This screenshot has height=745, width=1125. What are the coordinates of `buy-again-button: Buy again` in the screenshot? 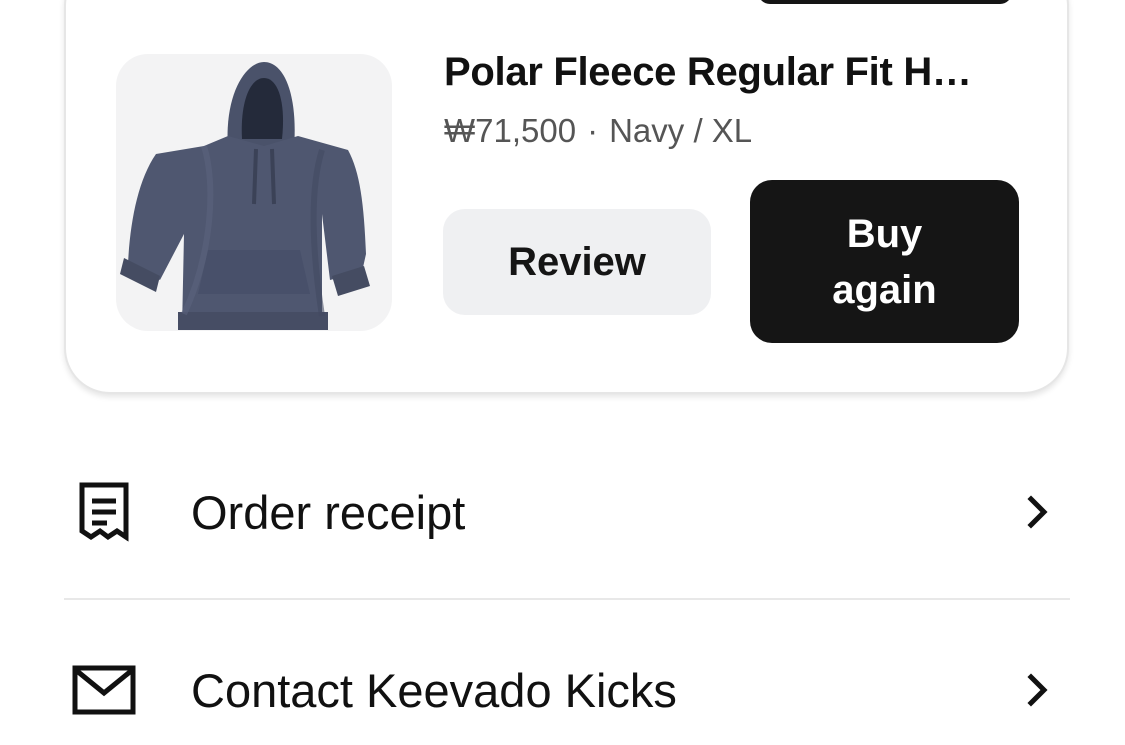 It's located at (884, 261).